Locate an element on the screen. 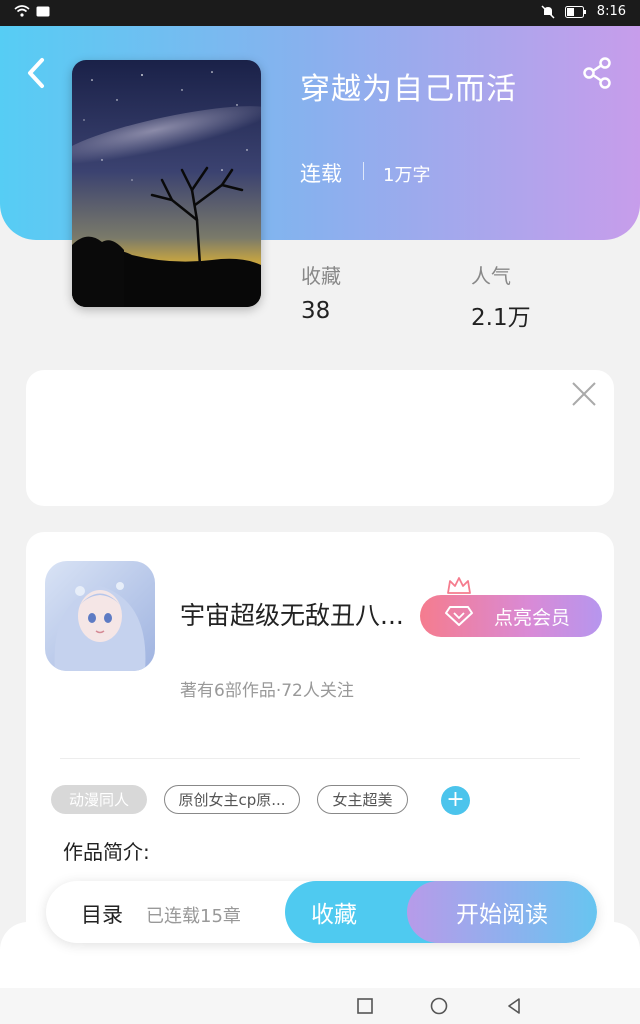 The width and height of the screenshot is (640, 1024). close-icon is located at coordinates (584, 394).